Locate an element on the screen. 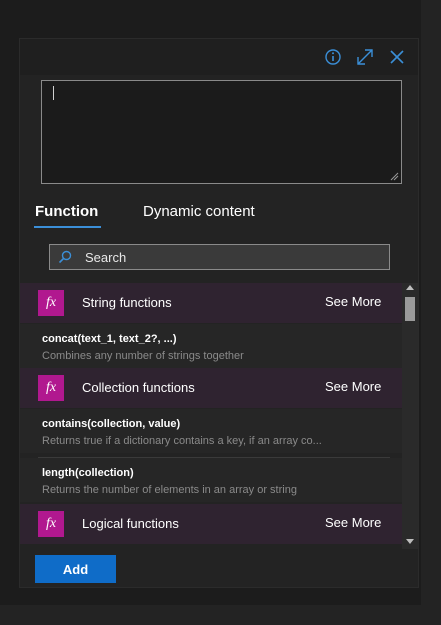  active-tab-indicator is located at coordinates (67, 227).